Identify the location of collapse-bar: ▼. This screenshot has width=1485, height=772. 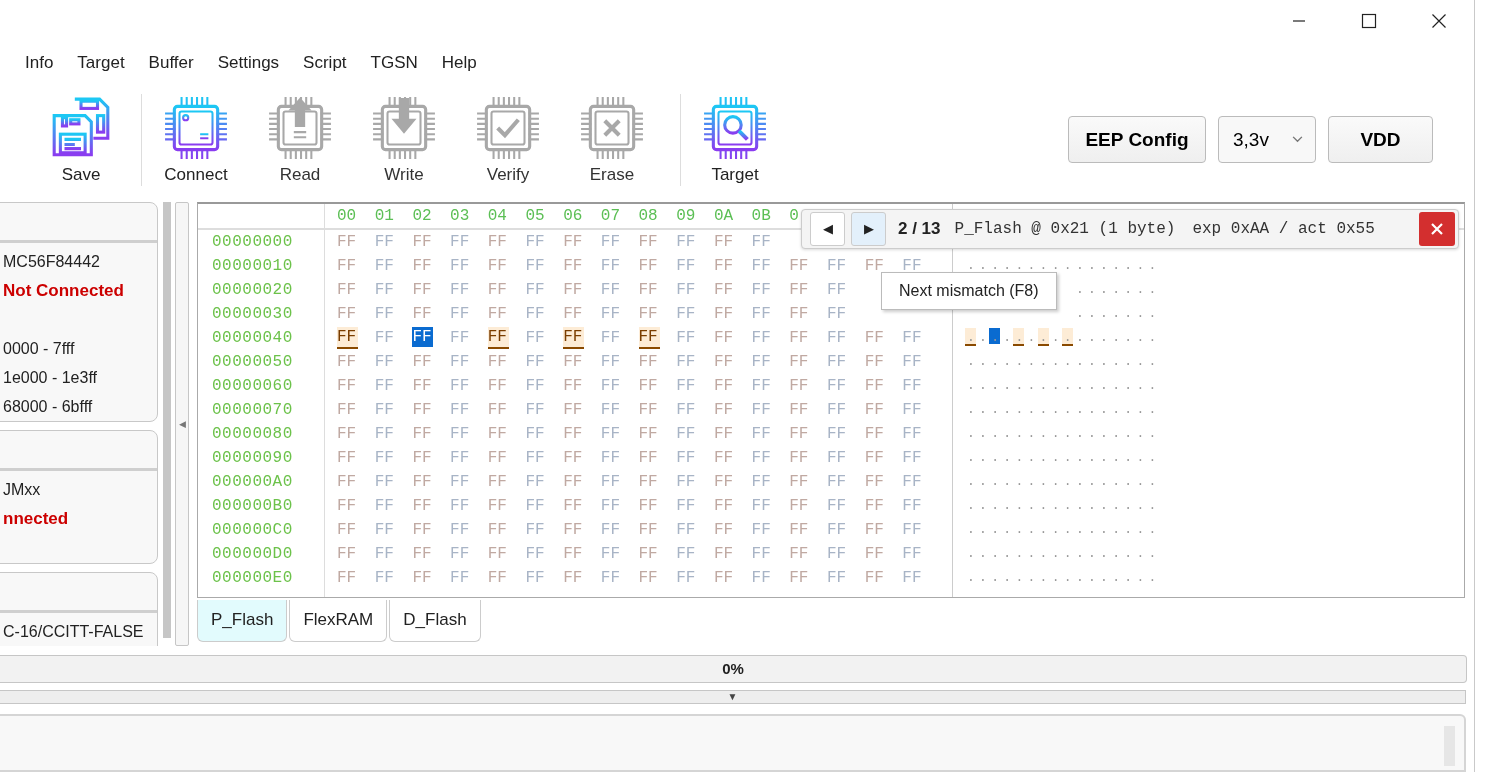
(733, 697).